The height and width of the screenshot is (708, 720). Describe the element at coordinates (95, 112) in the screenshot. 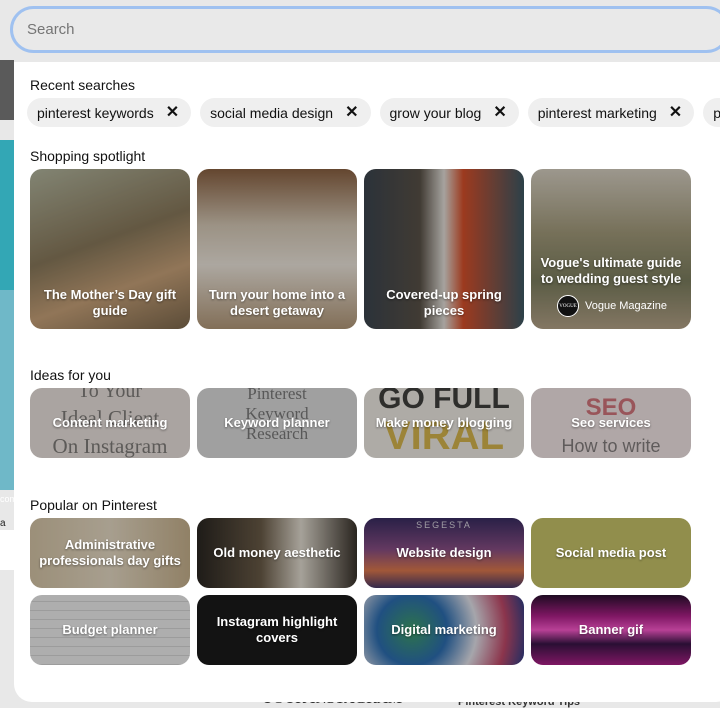

I see `chip-label: pinterest keywords` at that location.